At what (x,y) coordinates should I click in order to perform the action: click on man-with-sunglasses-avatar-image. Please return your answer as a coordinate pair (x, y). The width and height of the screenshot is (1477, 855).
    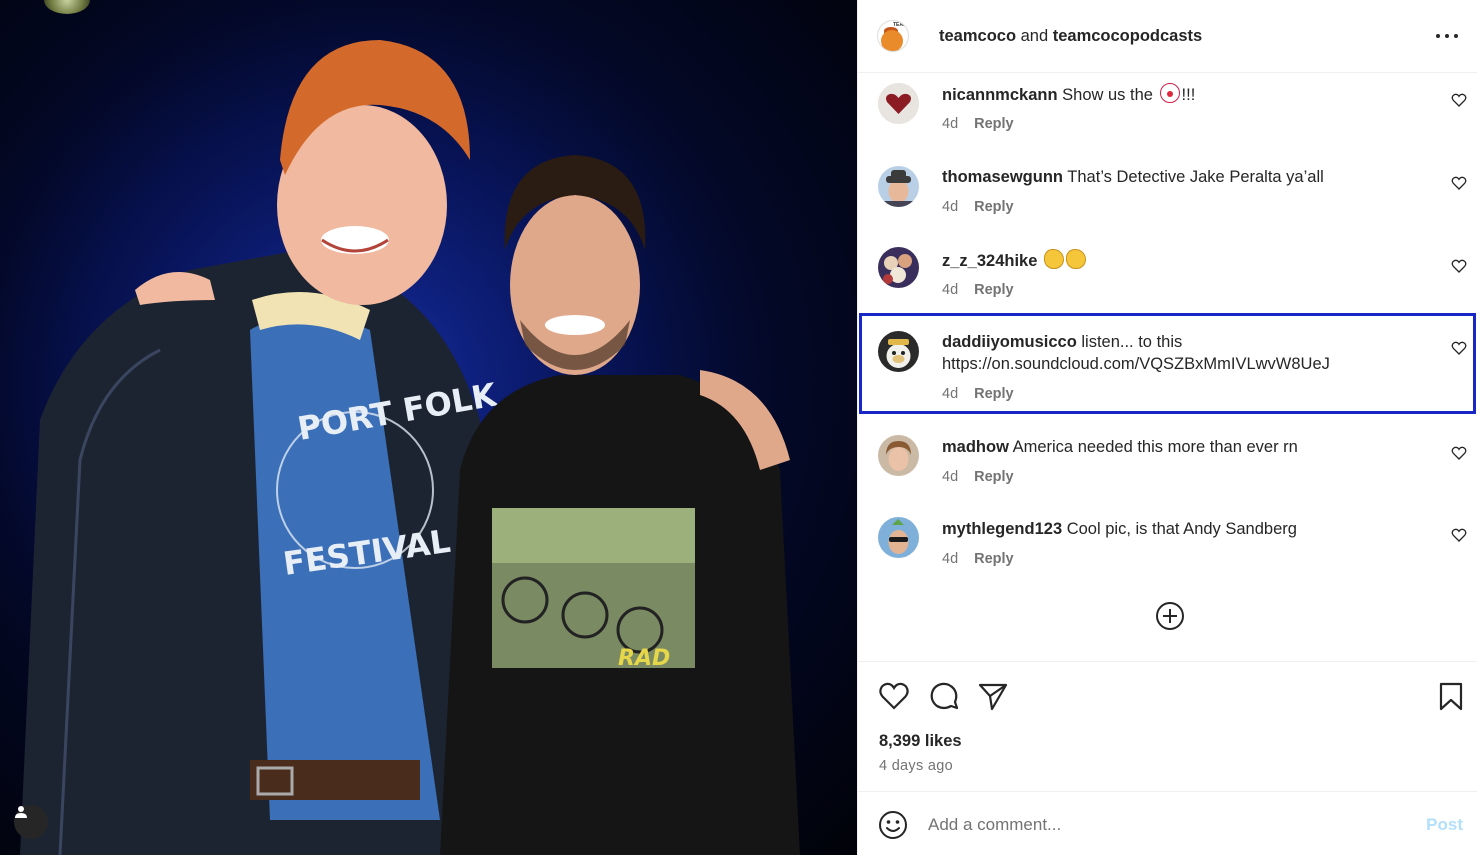
    Looking at the image, I should click on (898, 537).